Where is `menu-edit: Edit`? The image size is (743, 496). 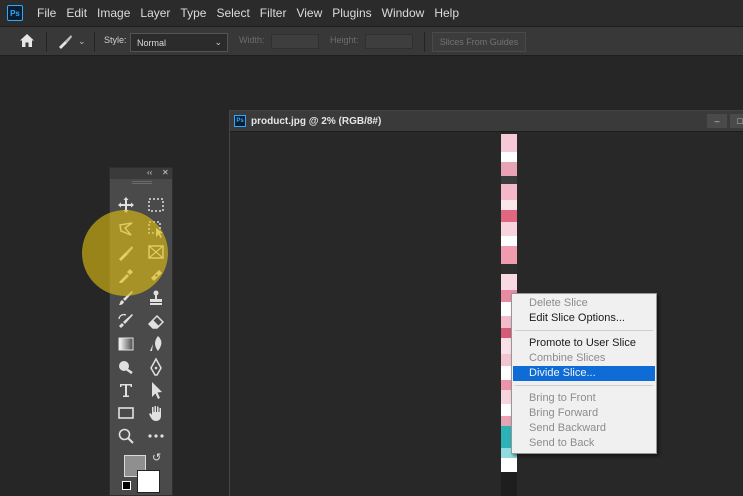 menu-edit: Edit is located at coordinates (76, 13).